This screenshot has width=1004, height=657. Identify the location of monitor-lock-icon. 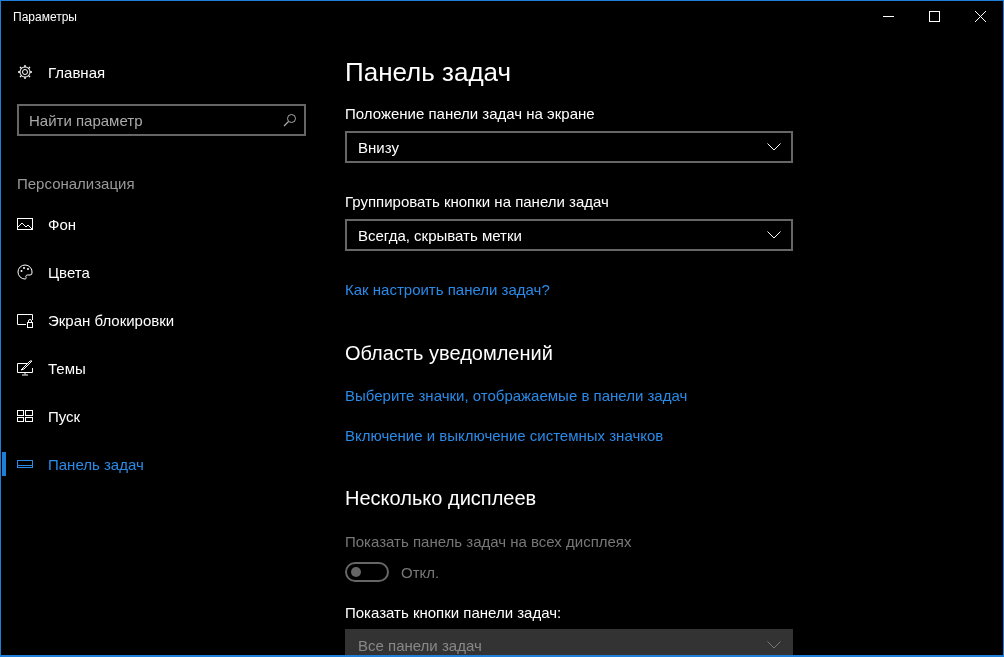
(25, 320).